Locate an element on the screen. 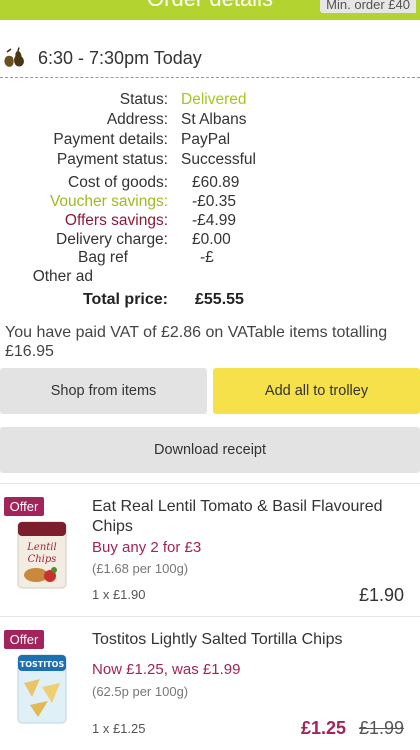 Image resolution: width=420 pixels, height=750 pixels. unit-price: (£1.68 per 100g) is located at coordinates (140, 568).